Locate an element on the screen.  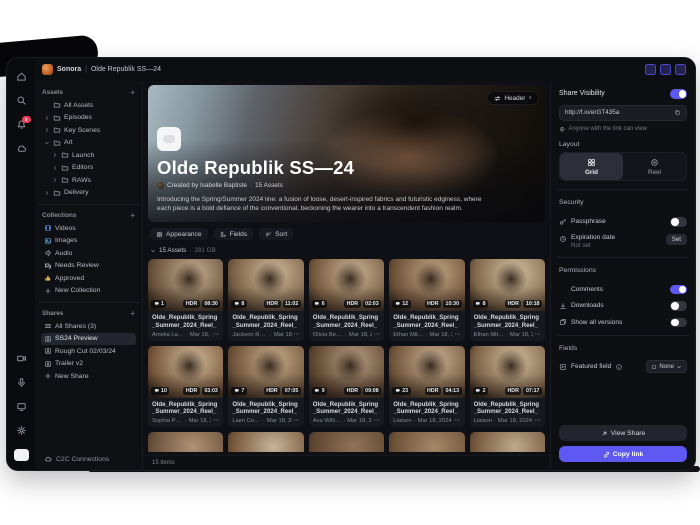
video-thumbnail: 6 HDR 02:03 is located at coordinates (346, 285).